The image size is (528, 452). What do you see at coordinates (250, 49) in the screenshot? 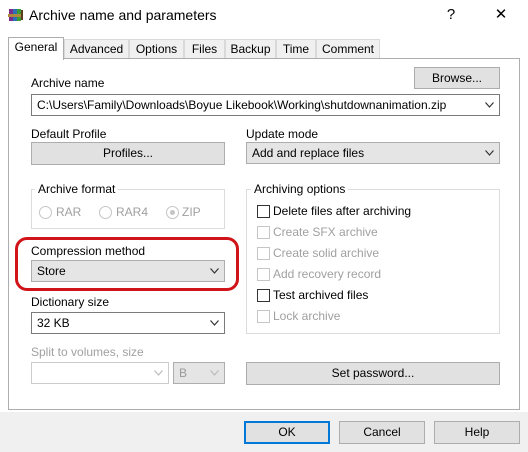
I see `tab-backup: Backup` at bounding box center [250, 49].